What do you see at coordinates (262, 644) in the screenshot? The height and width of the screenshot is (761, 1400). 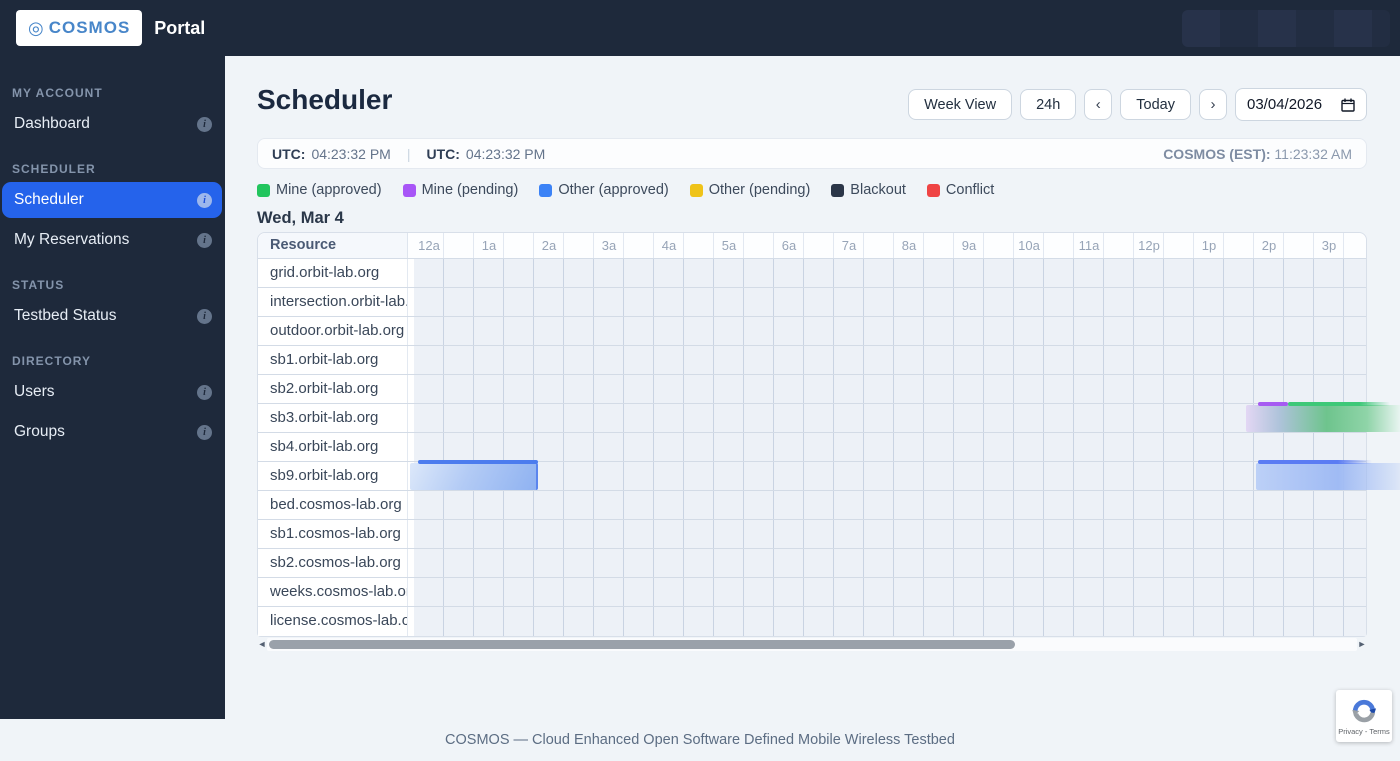 I see `scroll-left-arrow: ◄` at bounding box center [262, 644].